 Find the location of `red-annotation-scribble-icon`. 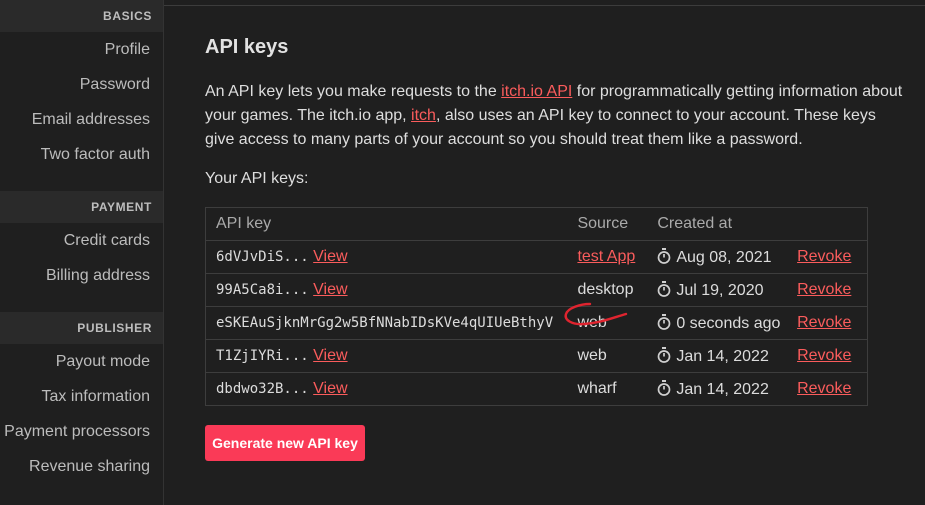

red-annotation-scribble-icon is located at coordinates (596, 314).